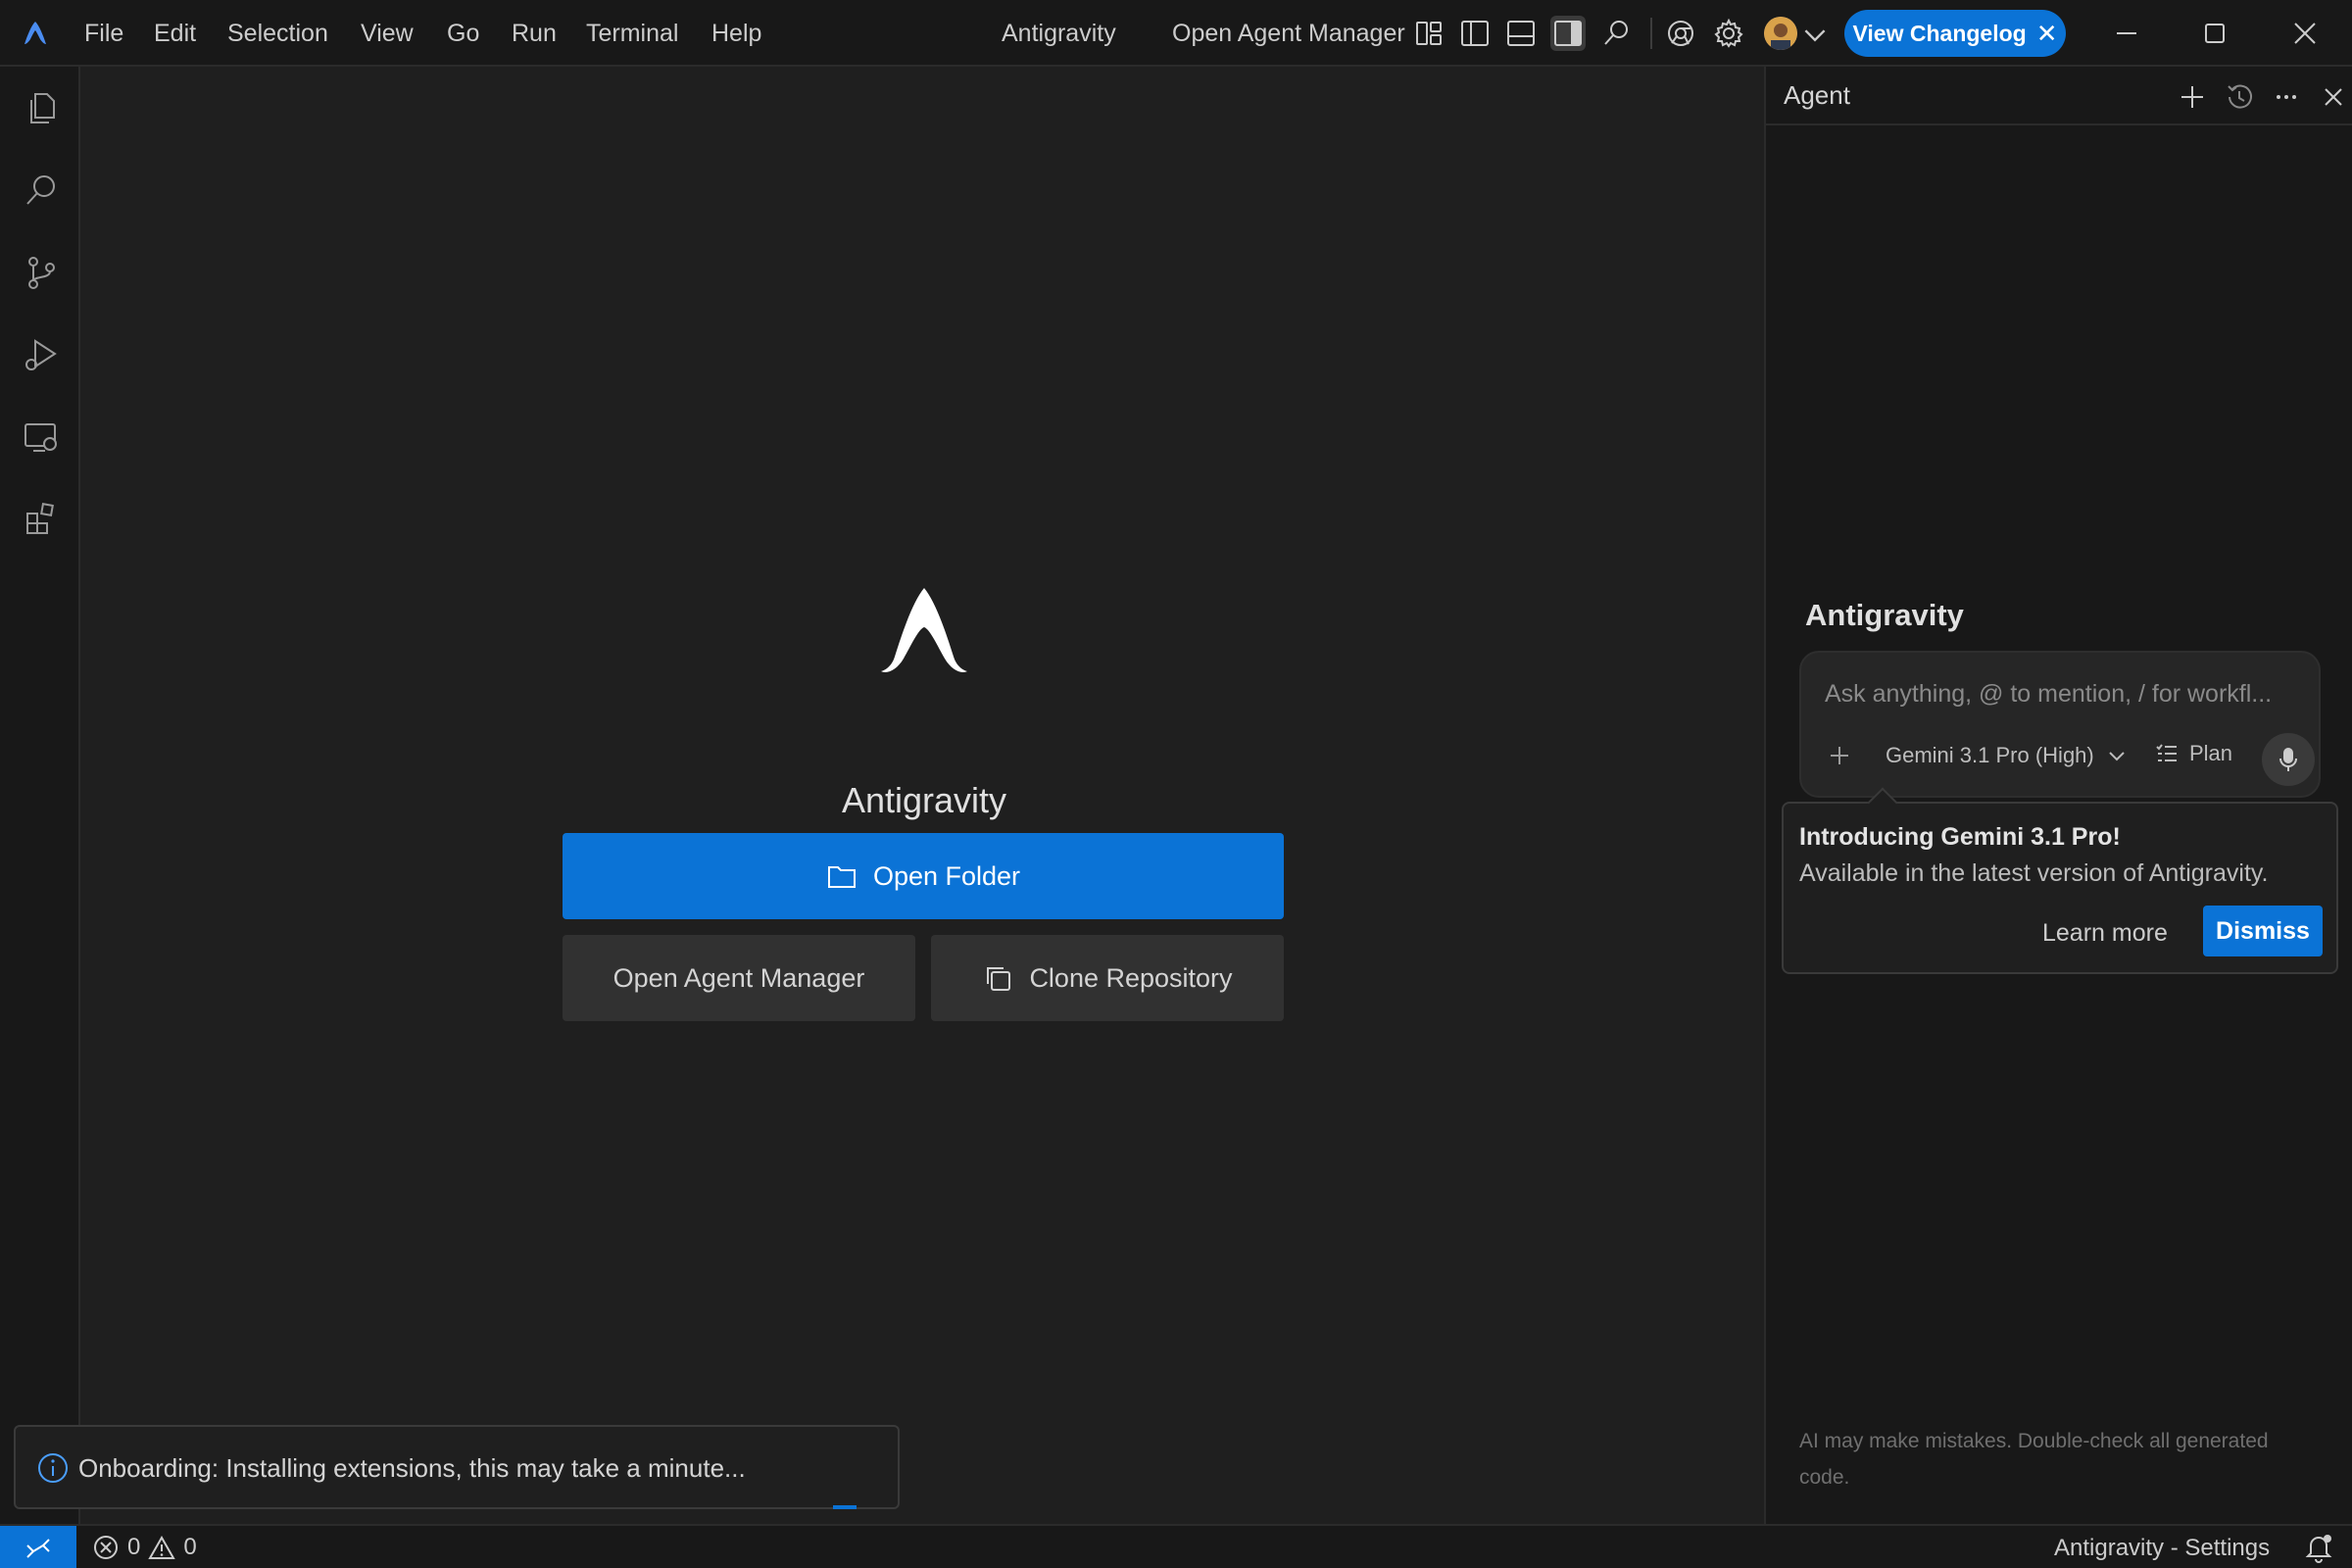 Image resolution: width=2352 pixels, height=1568 pixels. I want to click on settings-status-item: Antigravity - Settings, so click(2162, 1548).